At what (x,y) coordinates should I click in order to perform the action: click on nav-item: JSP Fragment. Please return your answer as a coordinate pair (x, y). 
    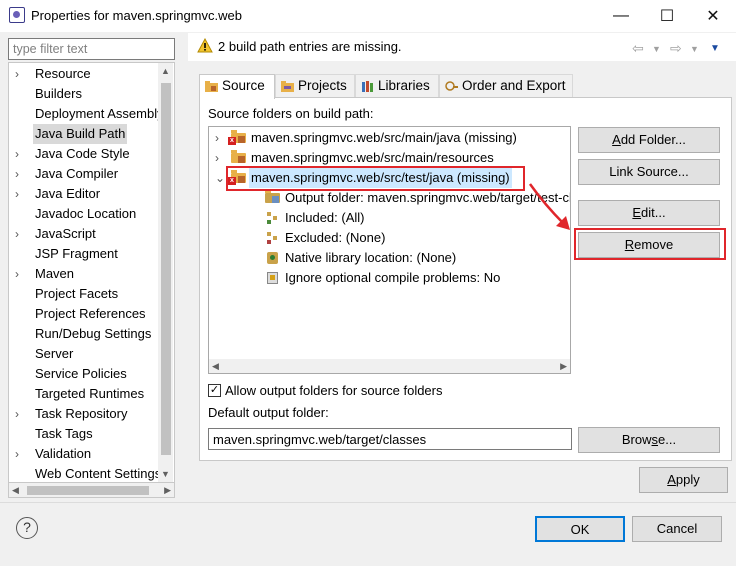
    Looking at the image, I should click on (84, 254).